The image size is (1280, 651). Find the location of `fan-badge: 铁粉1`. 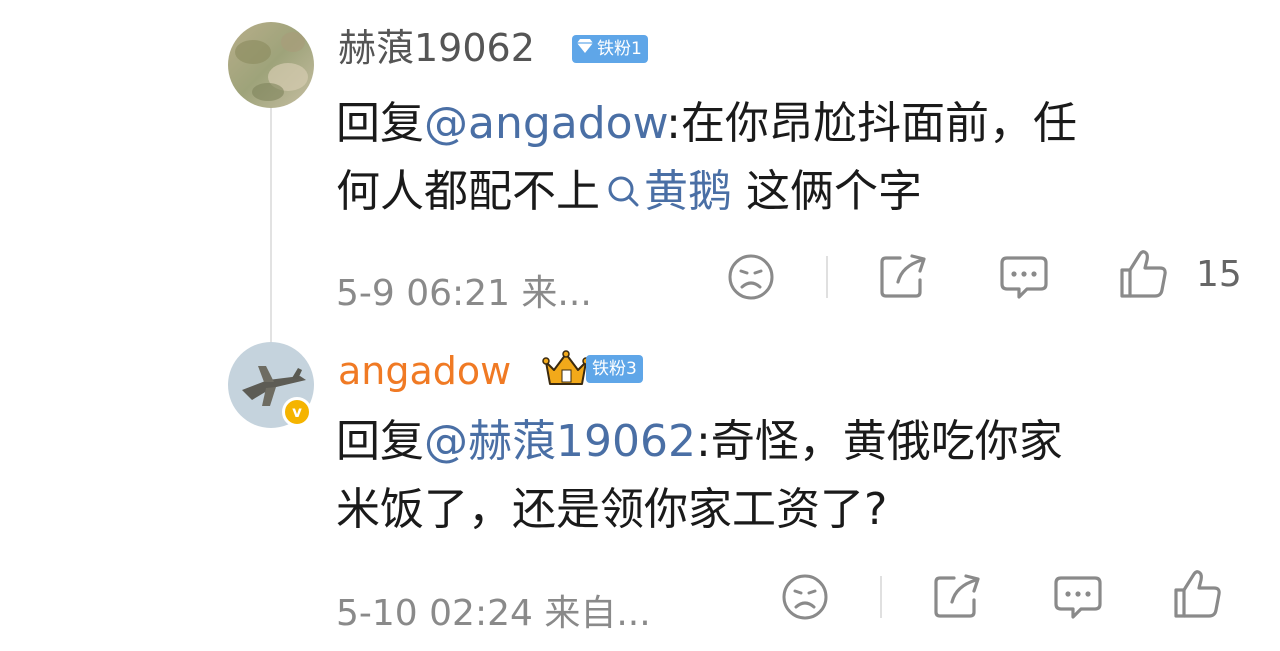

fan-badge: 铁粉1 is located at coordinates (610, 49).